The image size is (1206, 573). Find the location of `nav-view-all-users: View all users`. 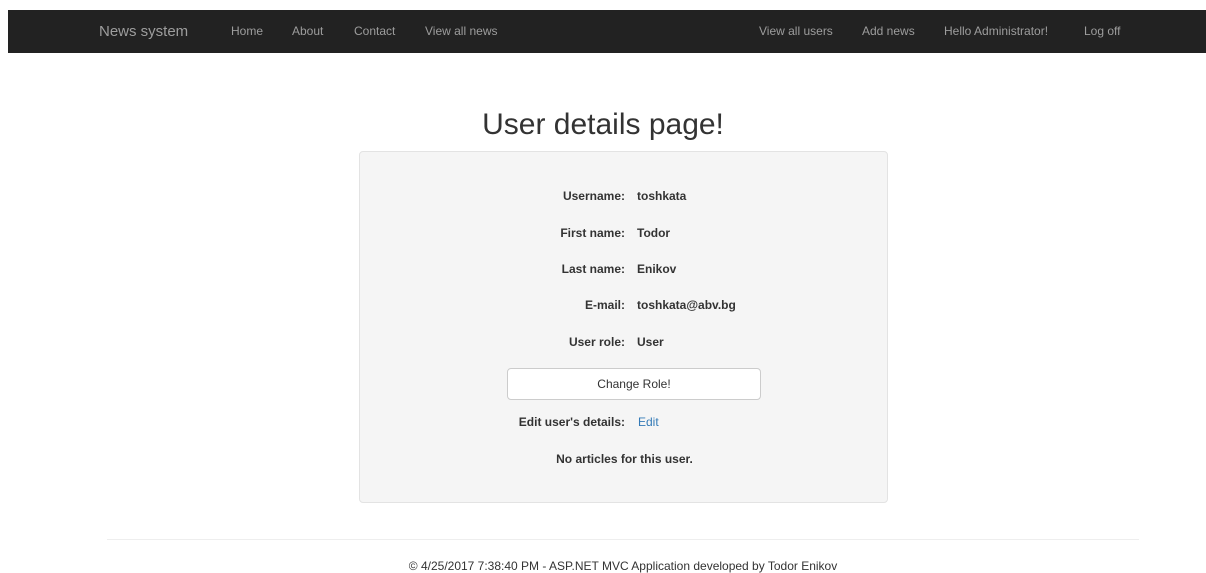

nav-view-all-users: View all users is located at coordinates (796, 31).